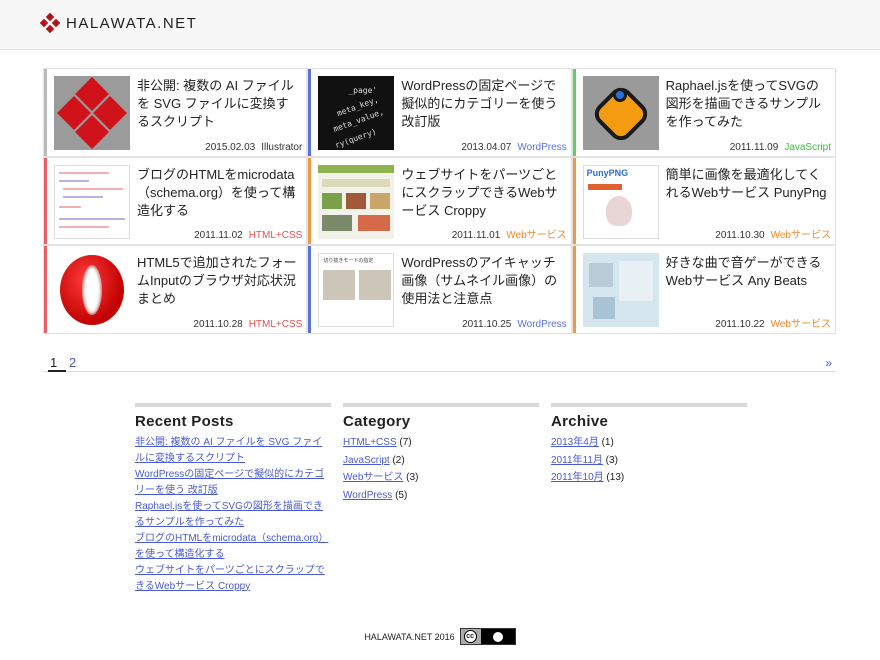 This screenshot has height=660, width=880. I want to click on list-item: ブログのHTMLをmicrodata（schema.org）を使って構造化する, so click(233, 546).